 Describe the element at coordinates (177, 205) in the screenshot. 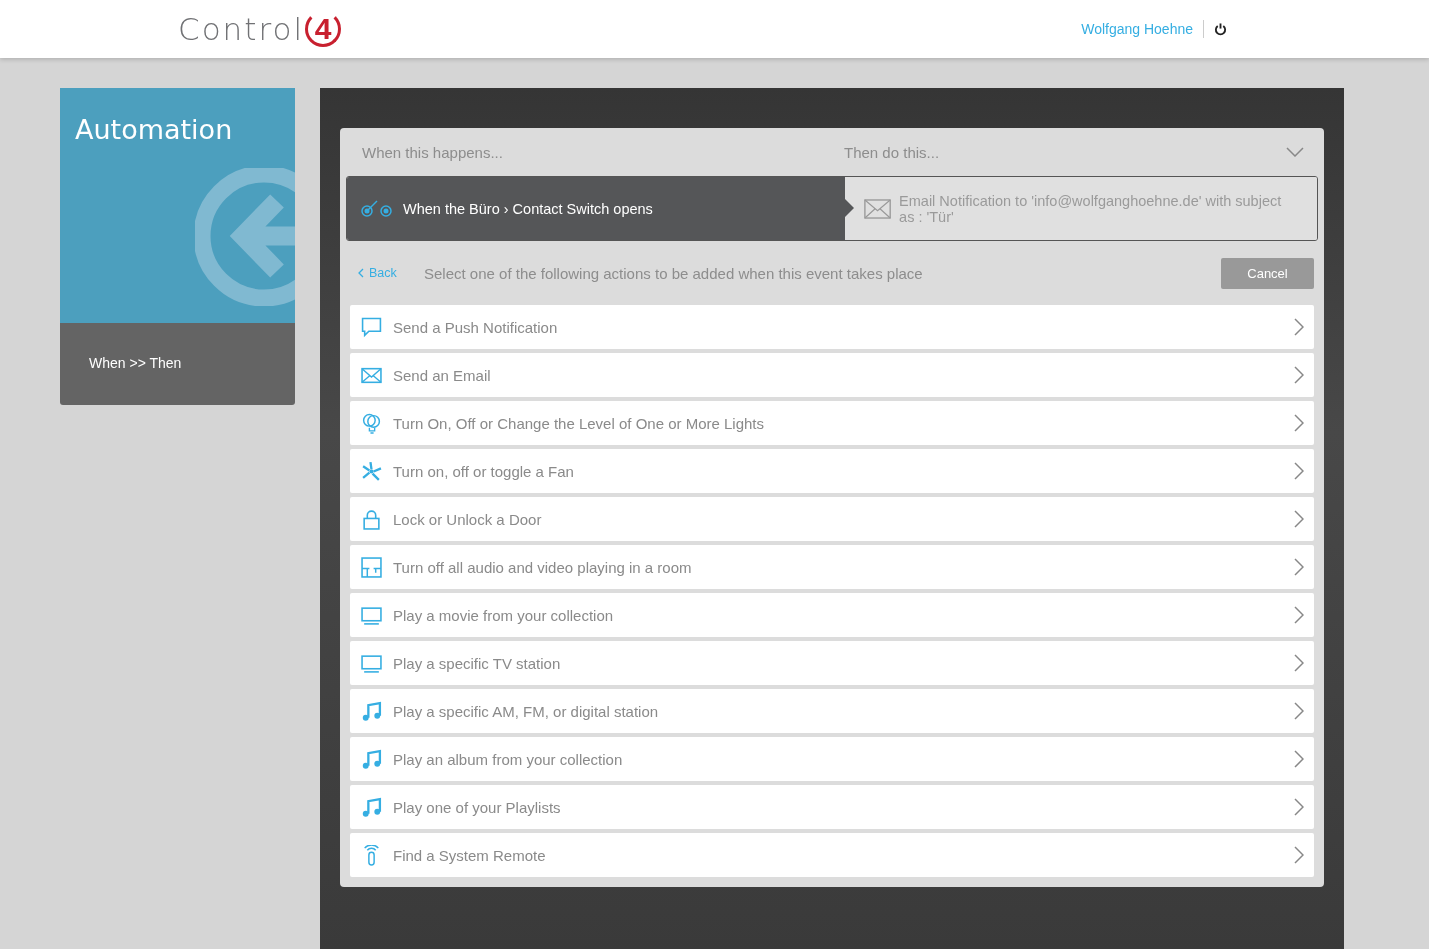

I see `automation-tile: Automation` at that location.